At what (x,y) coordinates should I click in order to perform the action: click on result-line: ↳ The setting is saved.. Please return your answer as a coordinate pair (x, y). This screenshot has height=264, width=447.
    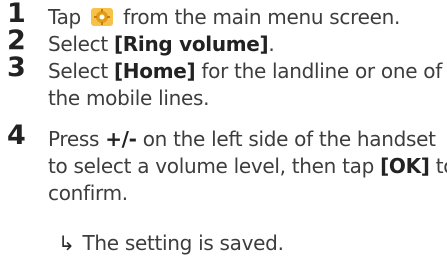
    Looking at the image, I should click on (246, 243).